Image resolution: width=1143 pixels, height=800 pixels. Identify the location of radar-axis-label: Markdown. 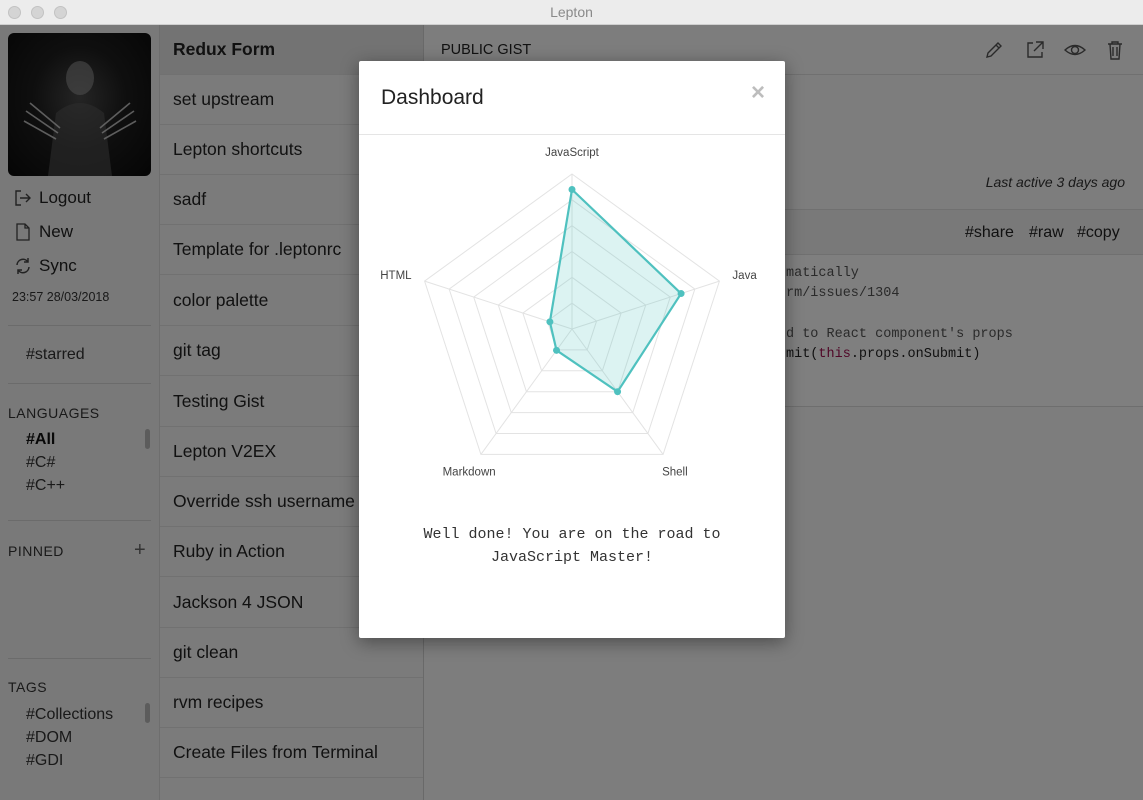
(469, 473).